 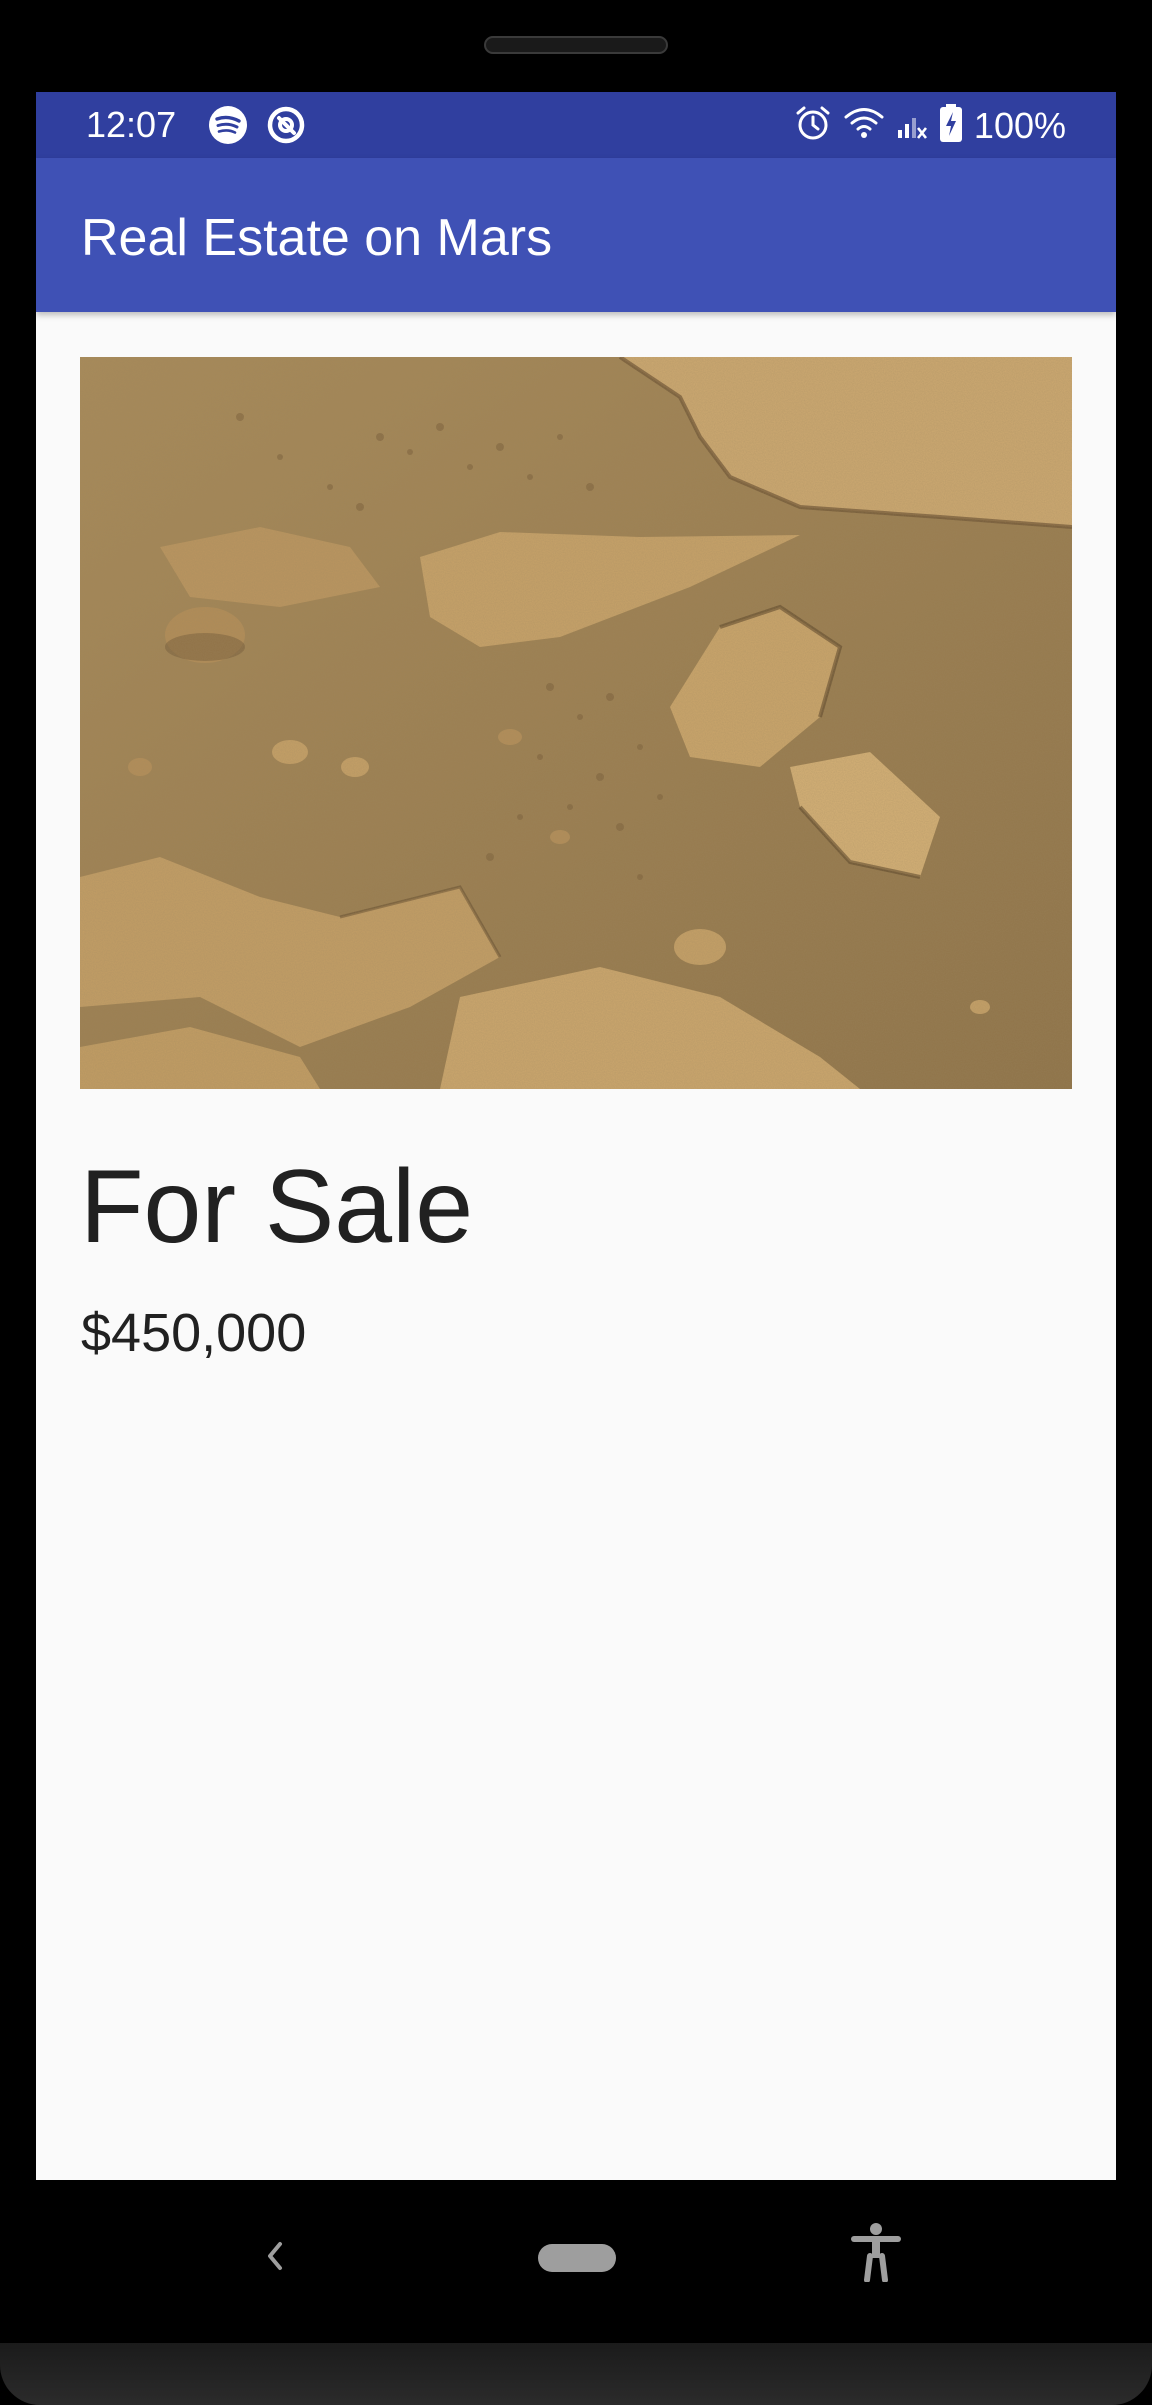 I want to click on app-title: Real Estate on Mars, so click(x=317, y=238).